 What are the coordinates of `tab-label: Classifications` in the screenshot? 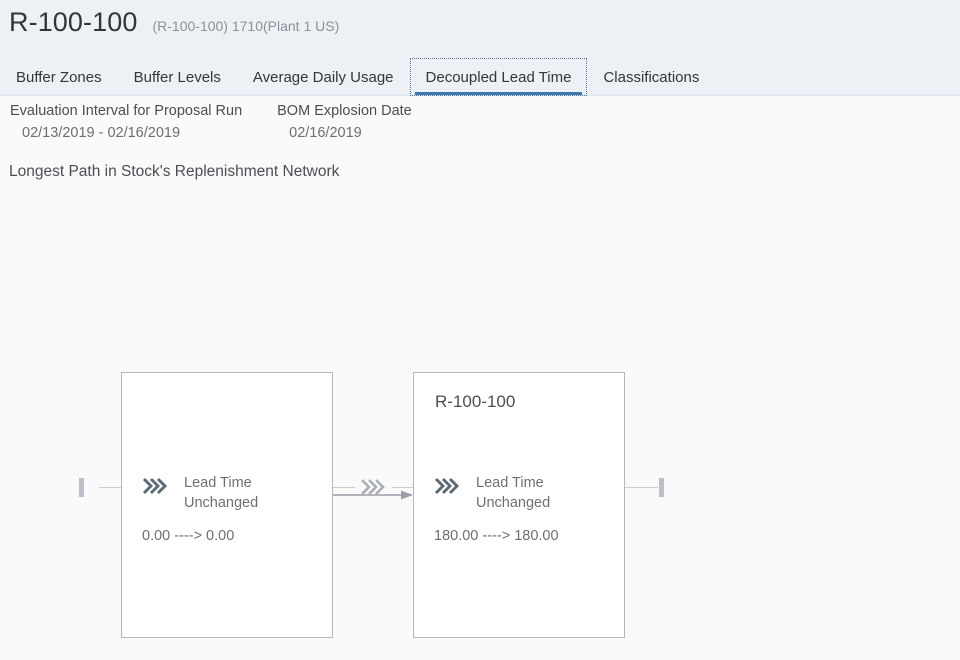 It's located at (651, 77).